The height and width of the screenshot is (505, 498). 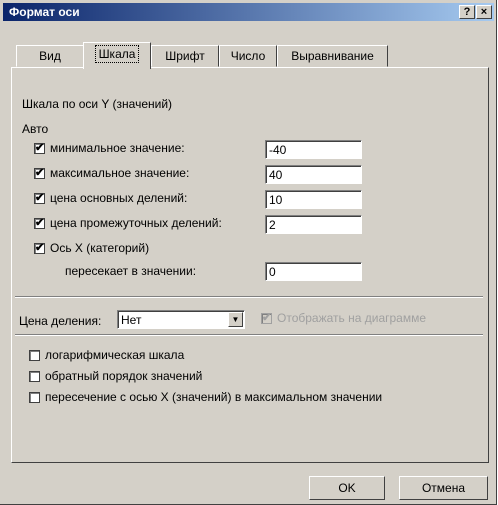 What do you see at coordinates (467, 12) in the screenshot?
I see `help-button: ?` at bounding box center [467, 12].